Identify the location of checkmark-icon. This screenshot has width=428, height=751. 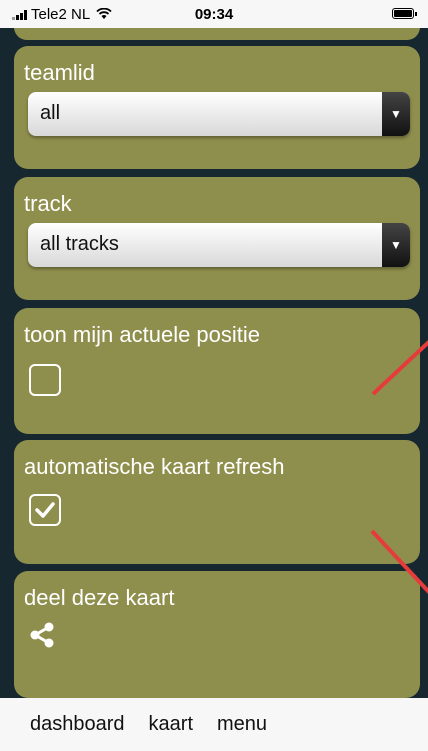
(45, 510).